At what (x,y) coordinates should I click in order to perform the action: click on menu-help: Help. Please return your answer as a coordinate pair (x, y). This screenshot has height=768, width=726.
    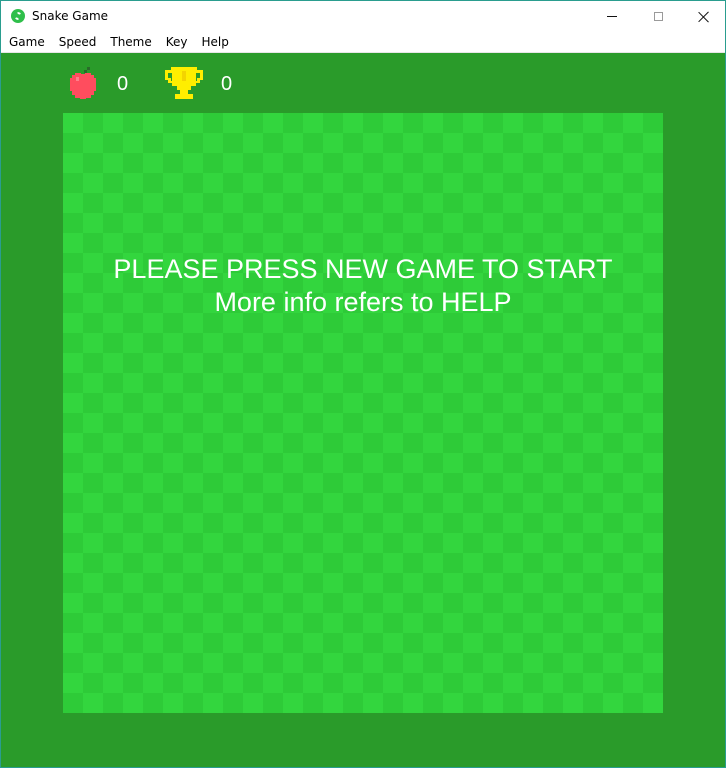
    Looking at the image, I should click on (215, 42).